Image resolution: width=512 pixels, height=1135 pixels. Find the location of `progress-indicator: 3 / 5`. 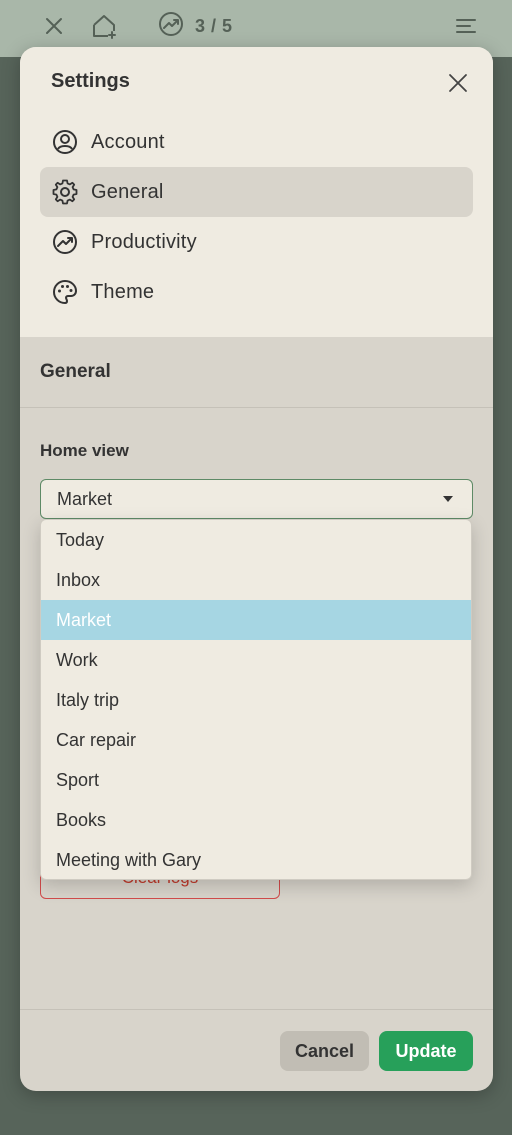

progress-indicator: 3 / 5 is located at coordinates (195, 26).